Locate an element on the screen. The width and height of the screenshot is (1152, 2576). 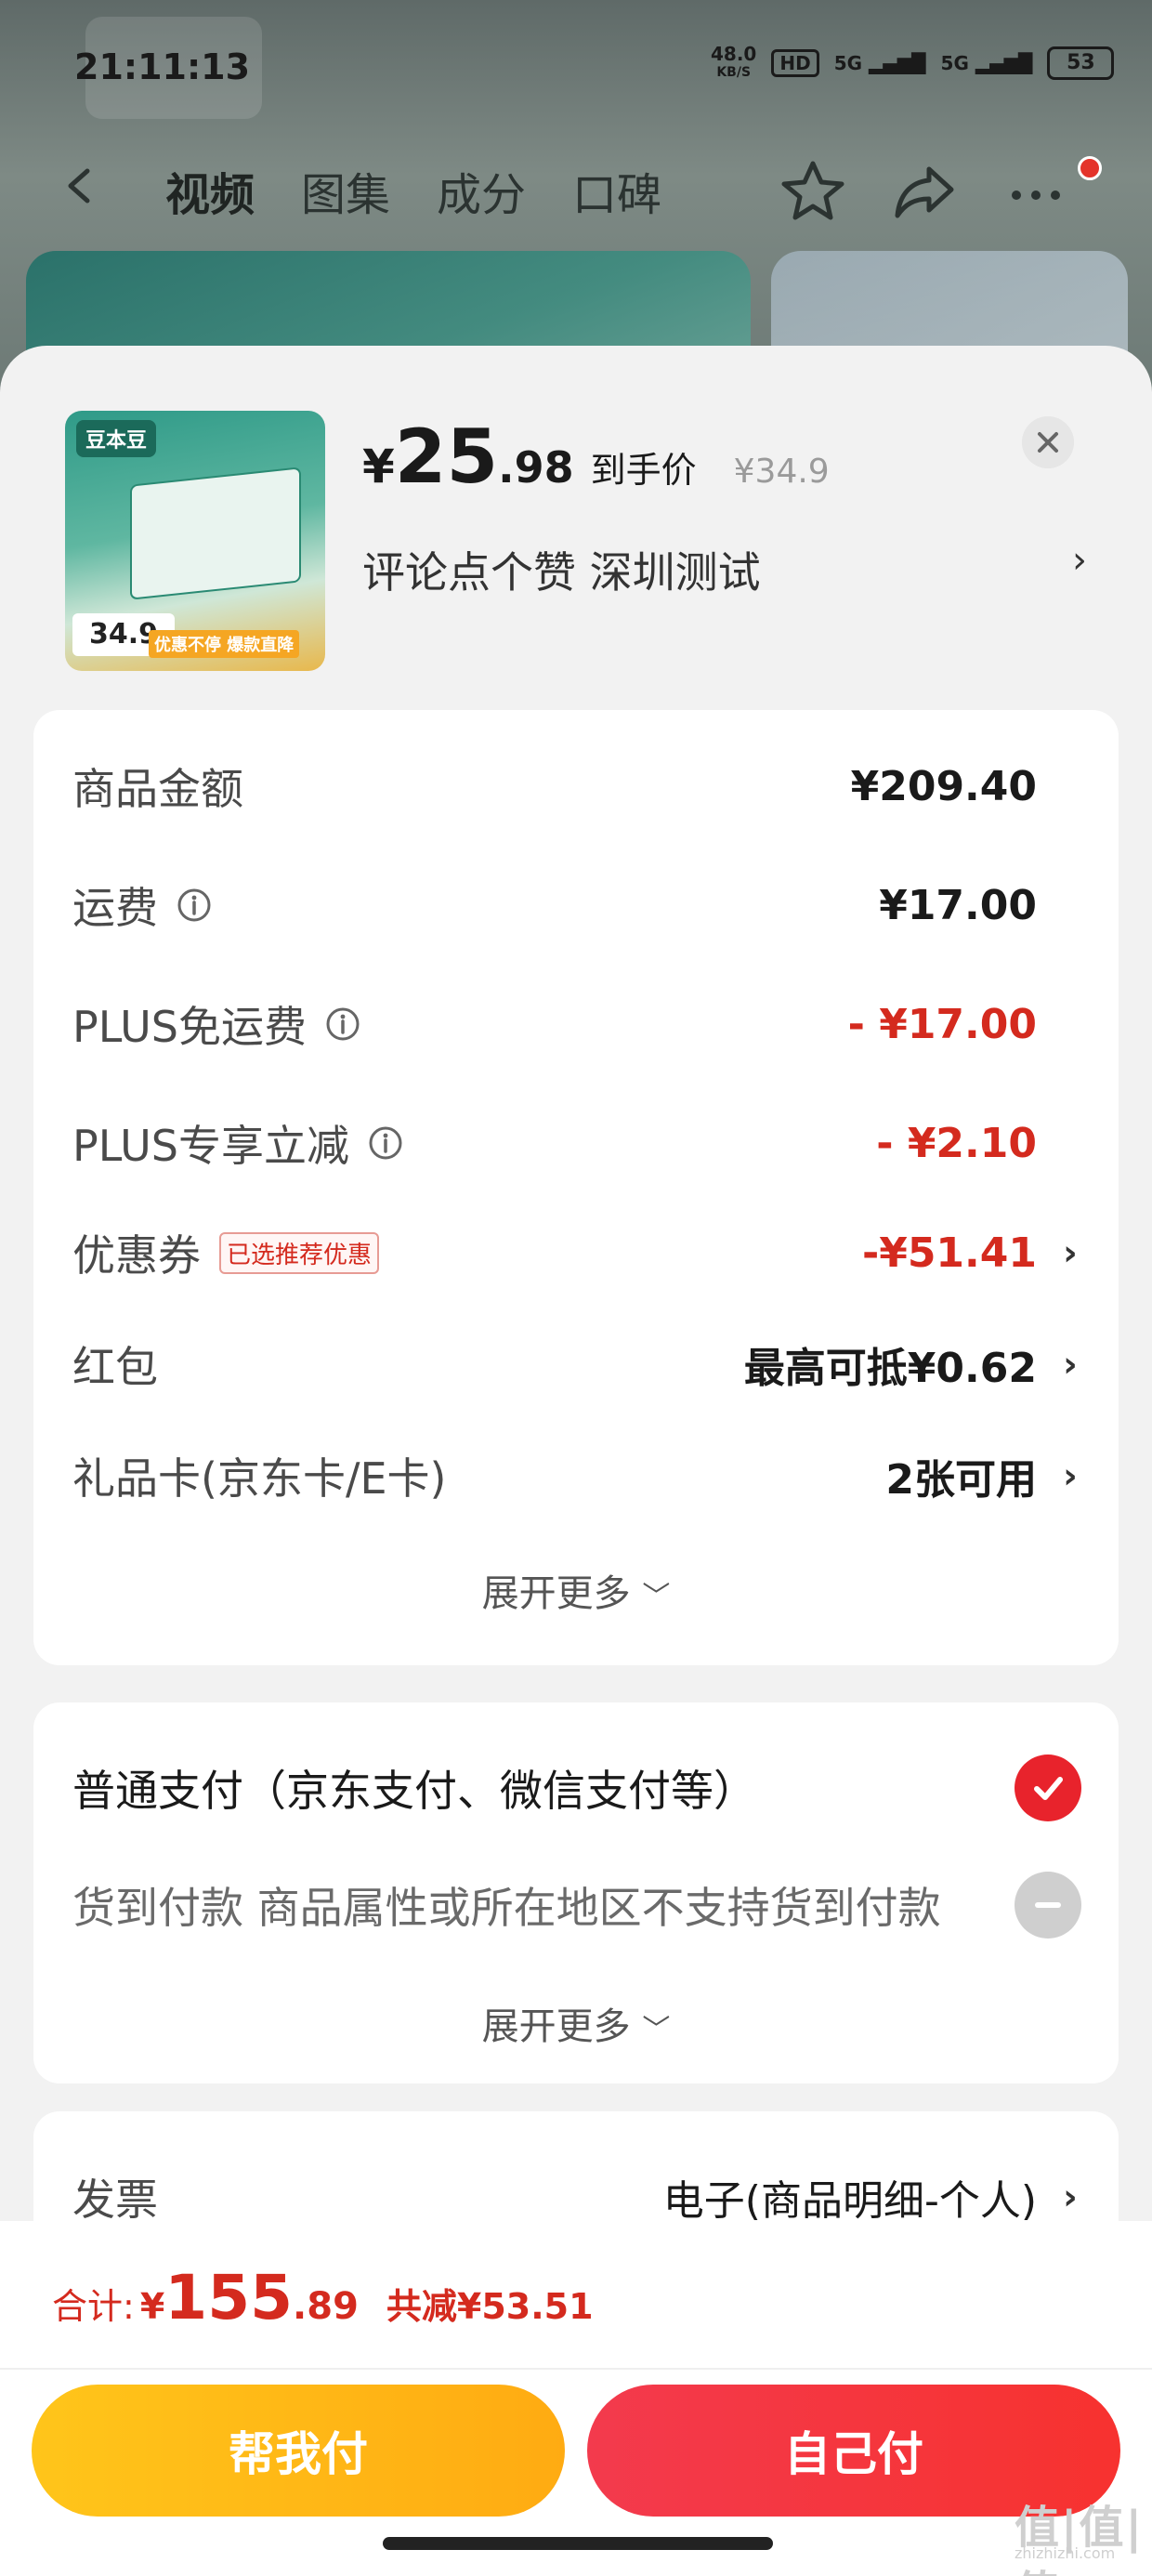
product-box-image is located at coordinates (215, 533).